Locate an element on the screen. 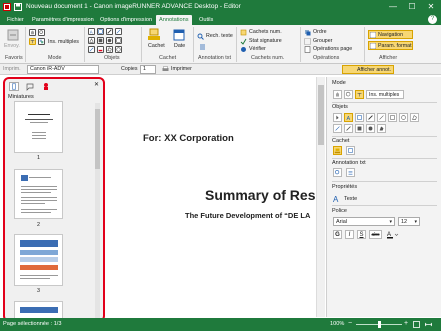 This screenshot has height=331, width=441. rp-multi-insert-button: Ins. multiples is located at coordinates (385, 94).